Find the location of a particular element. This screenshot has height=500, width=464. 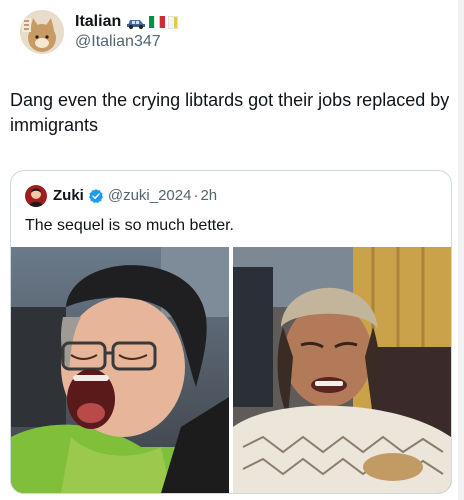

quoted-display-name: Zuki is located at coordinates (68, 196).